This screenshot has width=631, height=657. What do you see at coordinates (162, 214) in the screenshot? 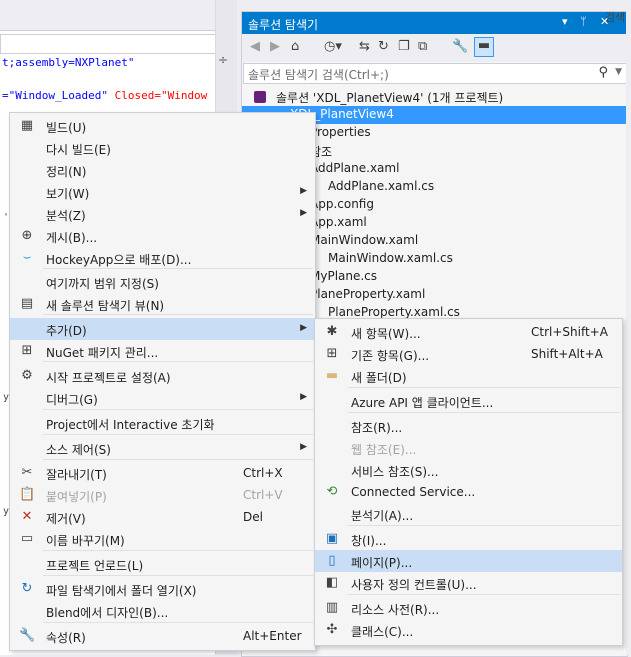
I see `menu1-item: 분석(Z) ▶` at bounding box center [162, 214].